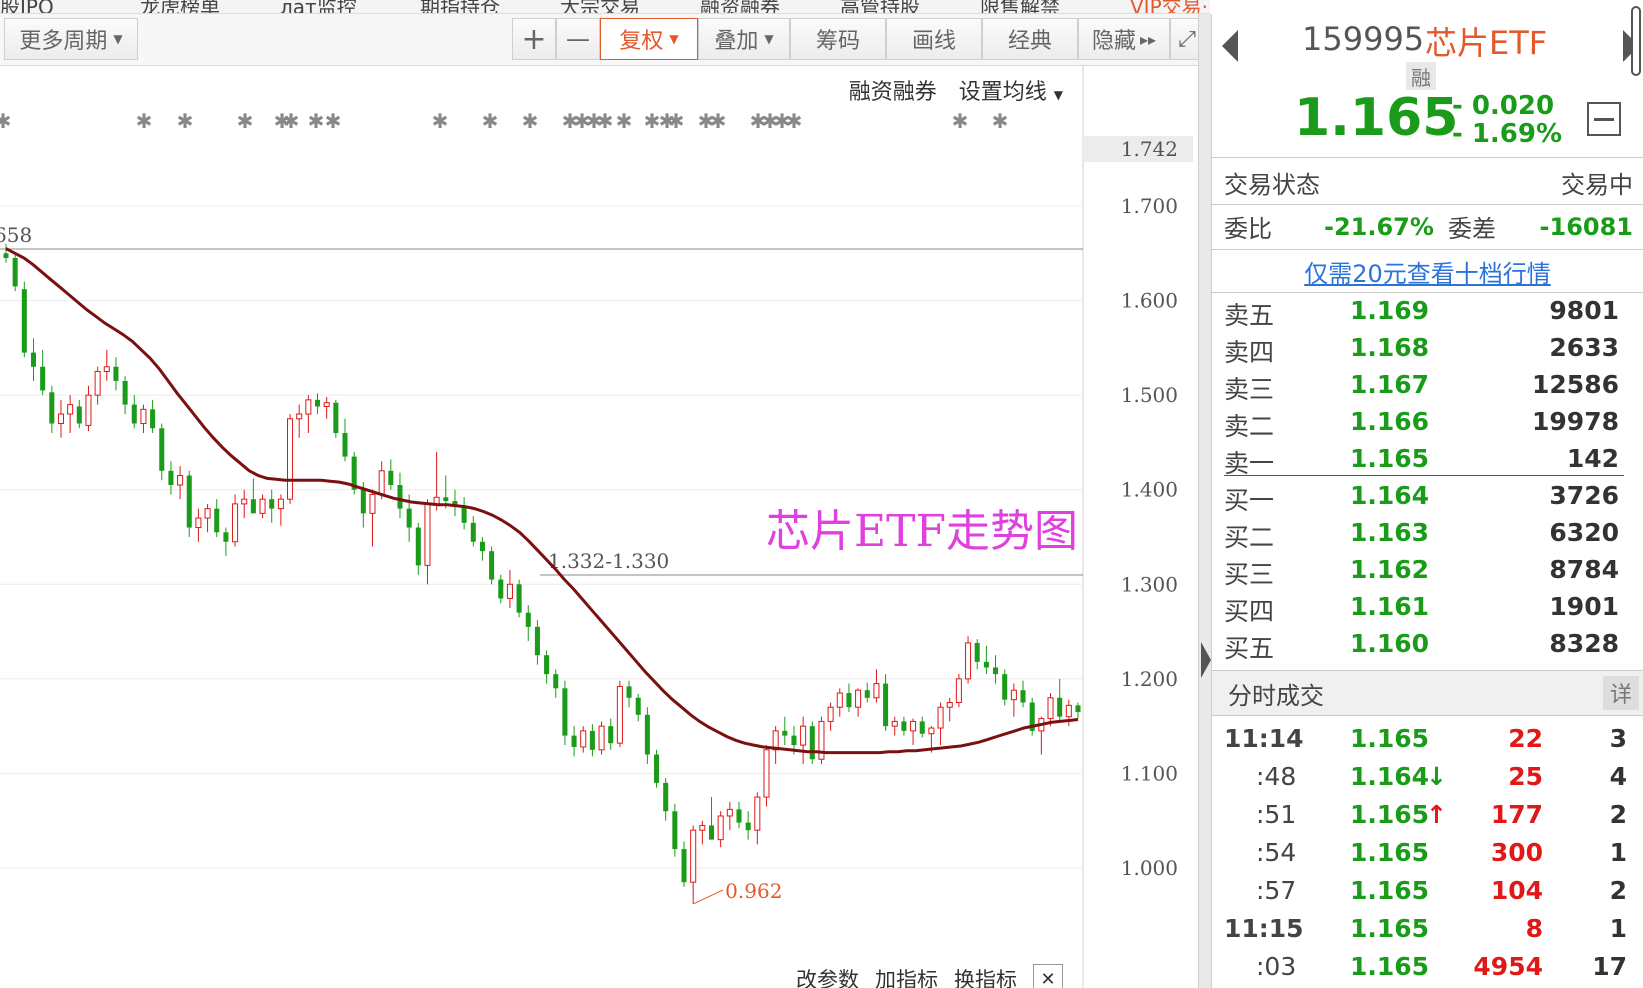 Image resolution: width=1643 pixels, height=988 pixels. Describe the element at coordinates (318, 6) in the screenshot. I see `top-nav-item: лат监控` at that location.